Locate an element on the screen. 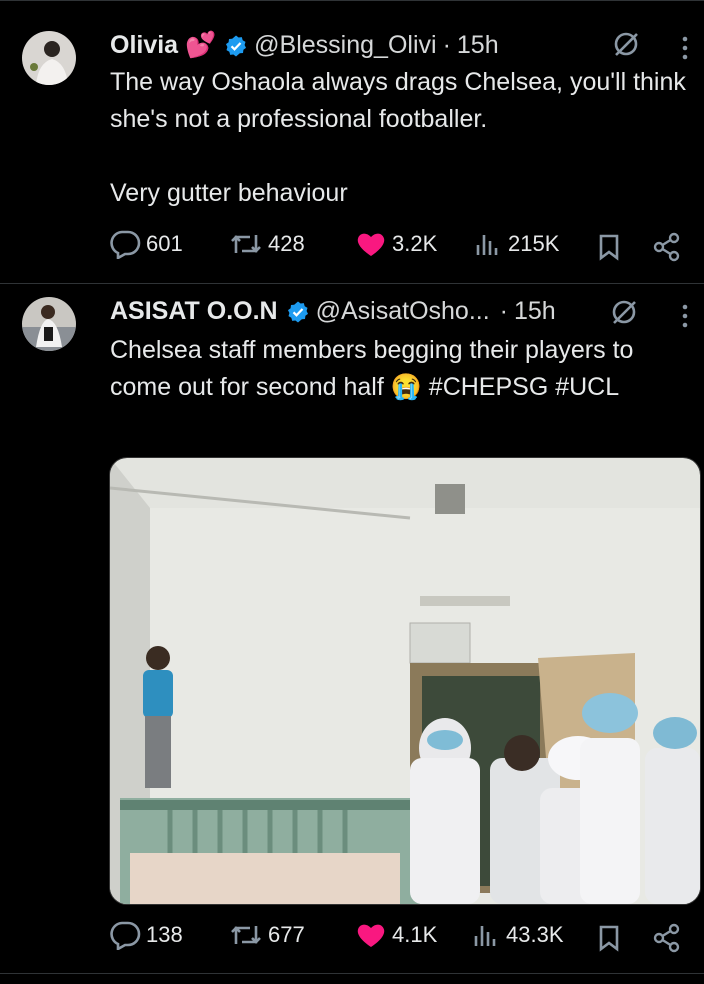 The image size is (704, 984). reply-button: 601 is located at coordinates (145, 244).